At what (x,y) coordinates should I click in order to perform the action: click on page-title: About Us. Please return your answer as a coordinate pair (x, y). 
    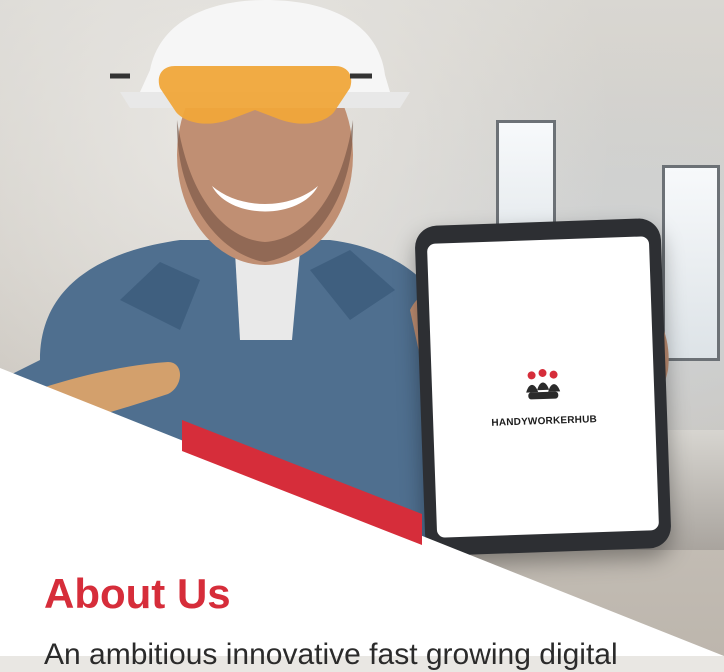
    Looking at the image, I should click on (137, 593).